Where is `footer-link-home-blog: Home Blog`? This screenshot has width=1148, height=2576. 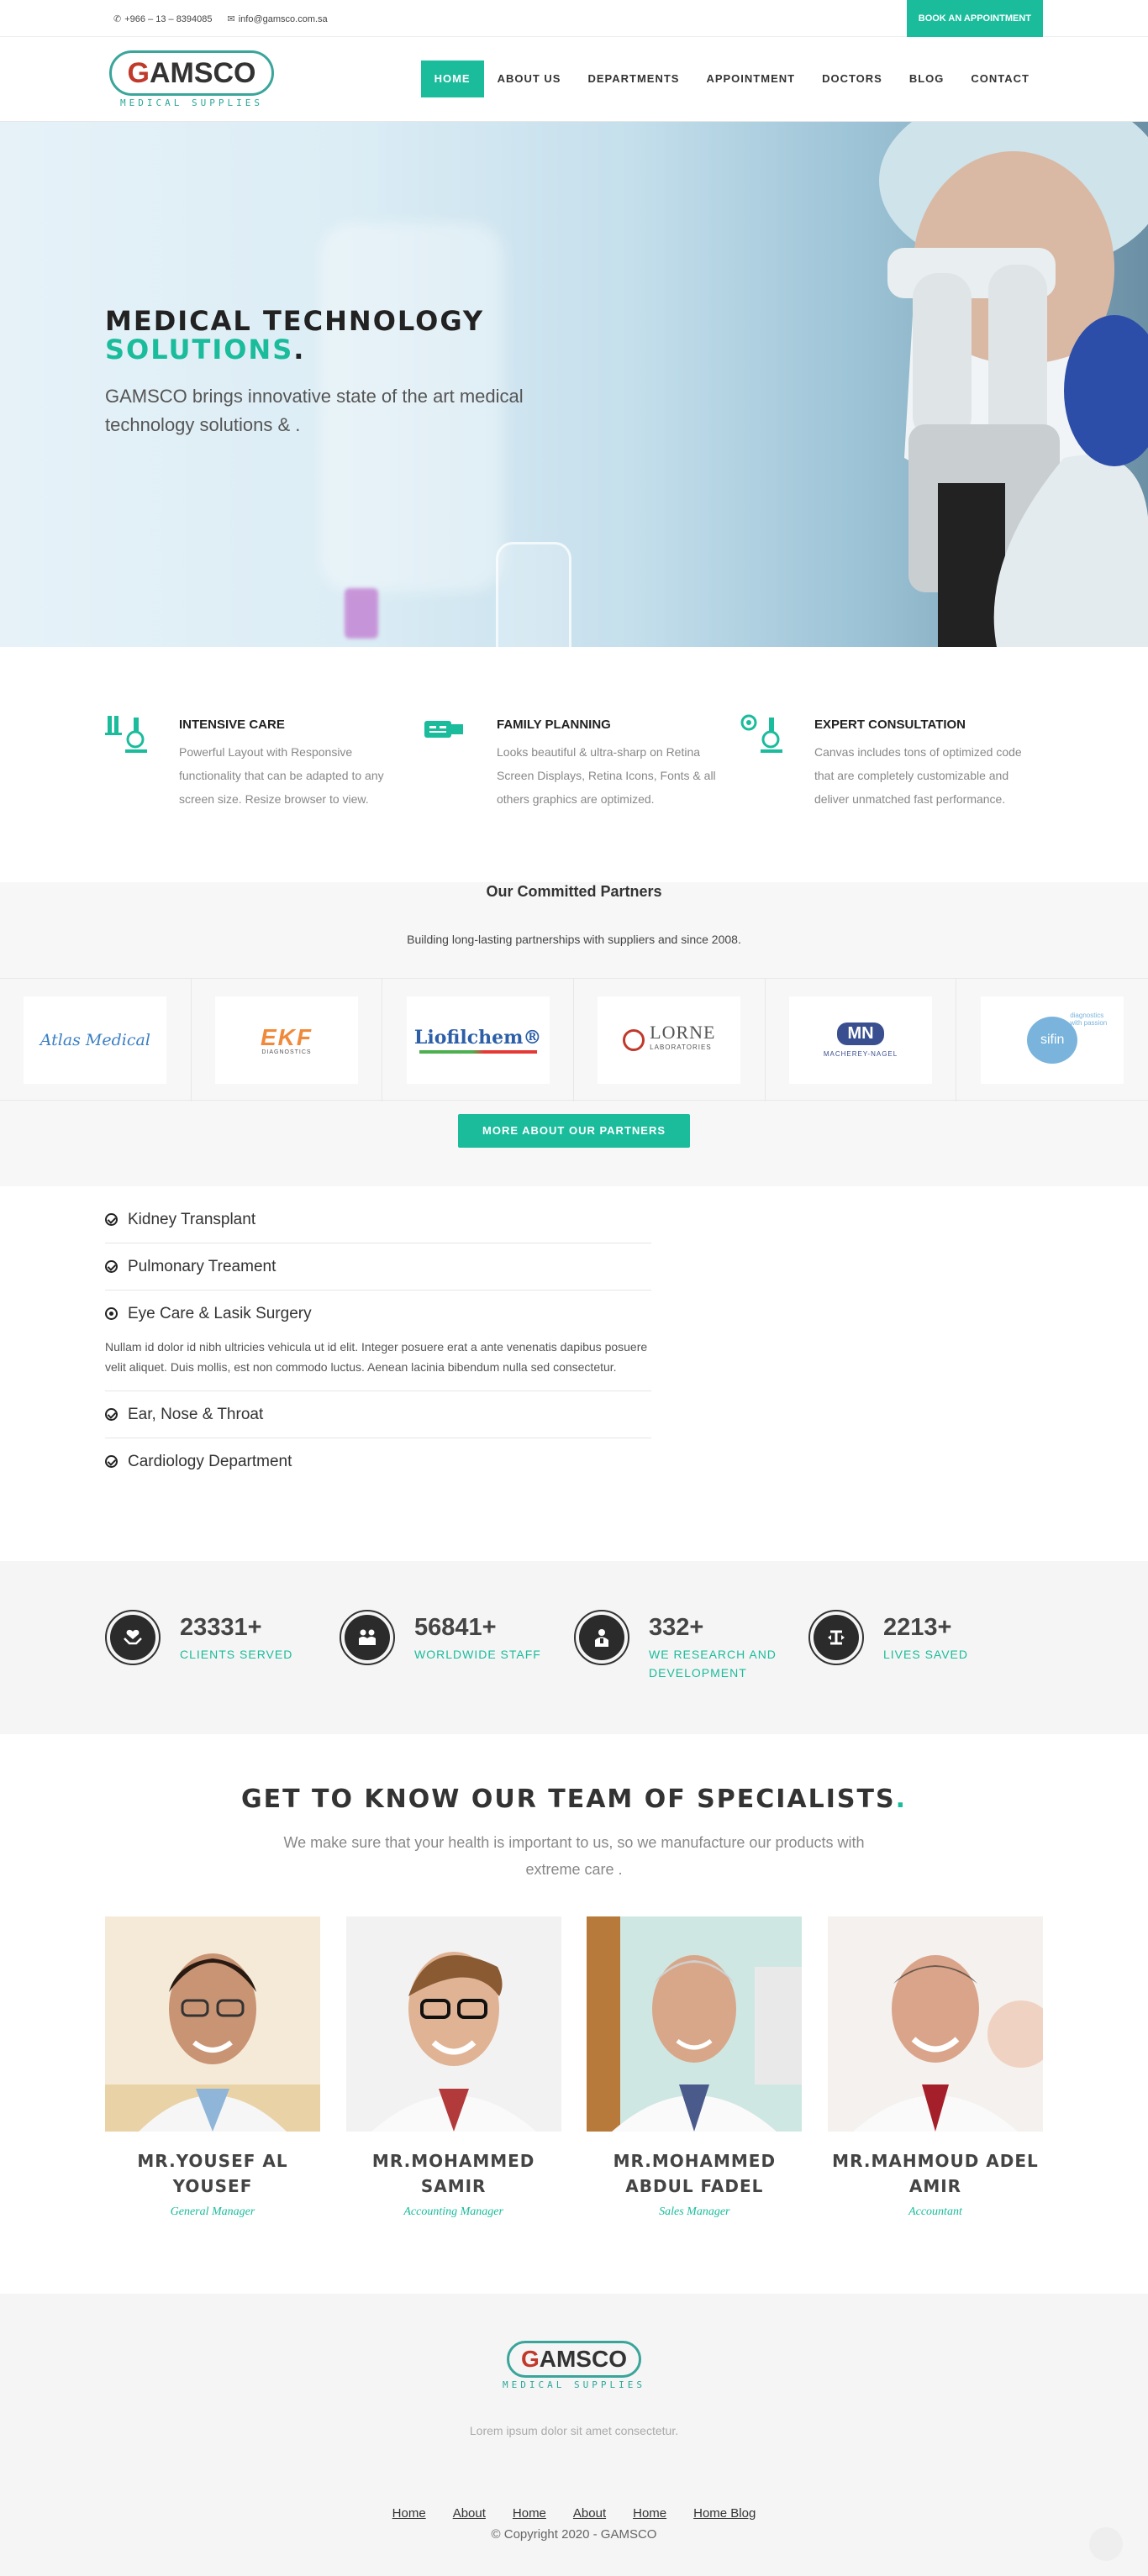
footer-link-home-blog: Home Blog is located at coordinates (724, 2513).